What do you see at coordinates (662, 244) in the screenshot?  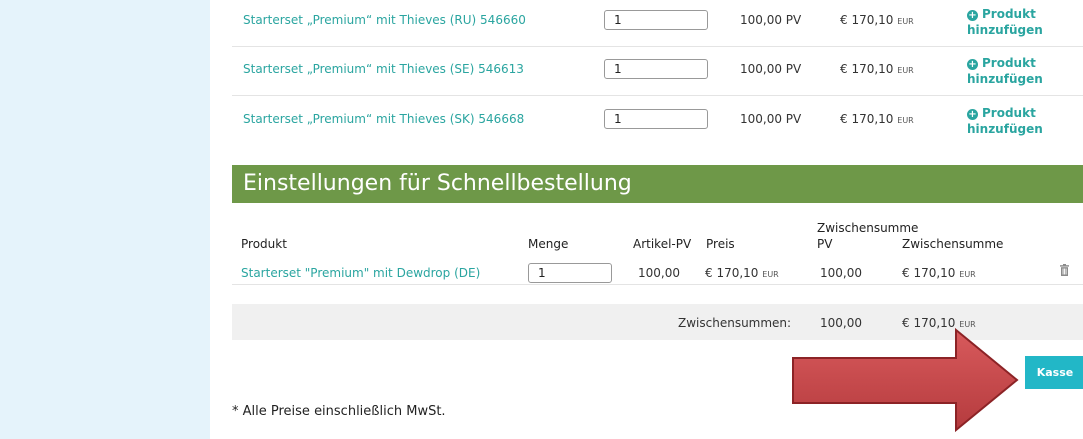 I see `header-item-pv: Artikel-PV` at bounding box center [662, 244].